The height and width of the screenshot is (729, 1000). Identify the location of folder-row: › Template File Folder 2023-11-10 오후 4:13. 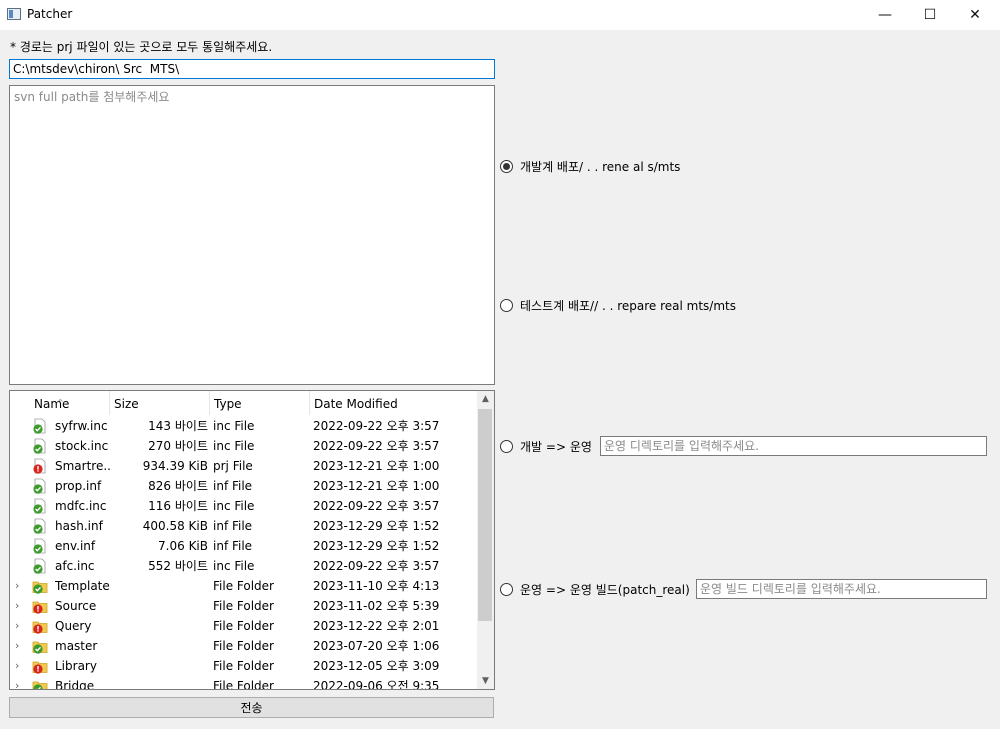
(244, 586).